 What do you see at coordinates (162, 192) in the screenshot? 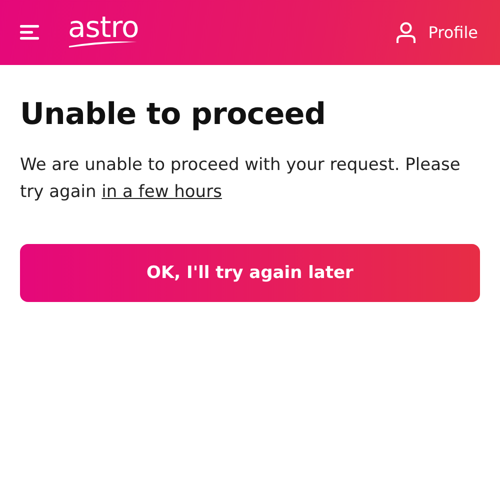
I see `hours-link: in a few hours` at bounding box center [162, 192].